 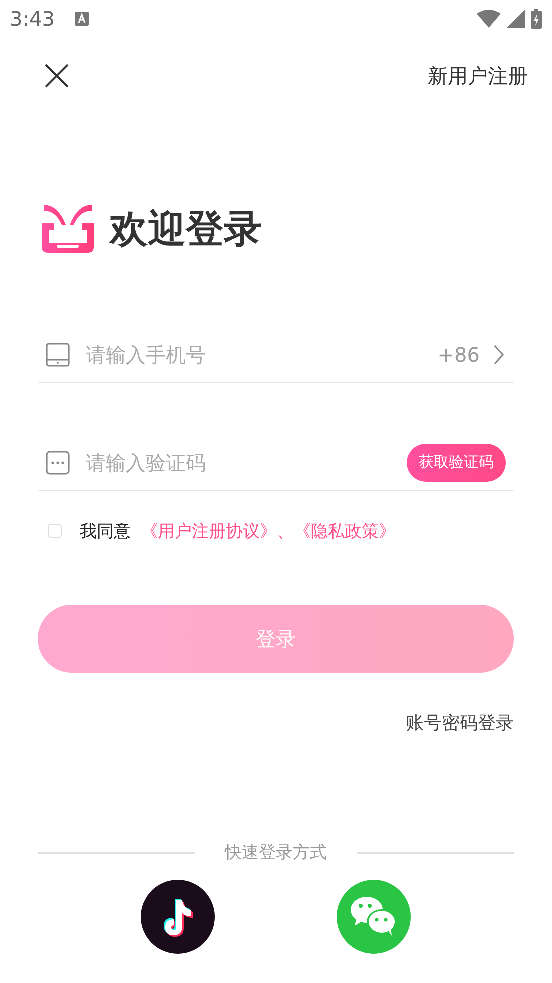 What do you see at coordinates (536, 19) in the screenshot?
I see `battery-icon` at bounding box center [536, 19].